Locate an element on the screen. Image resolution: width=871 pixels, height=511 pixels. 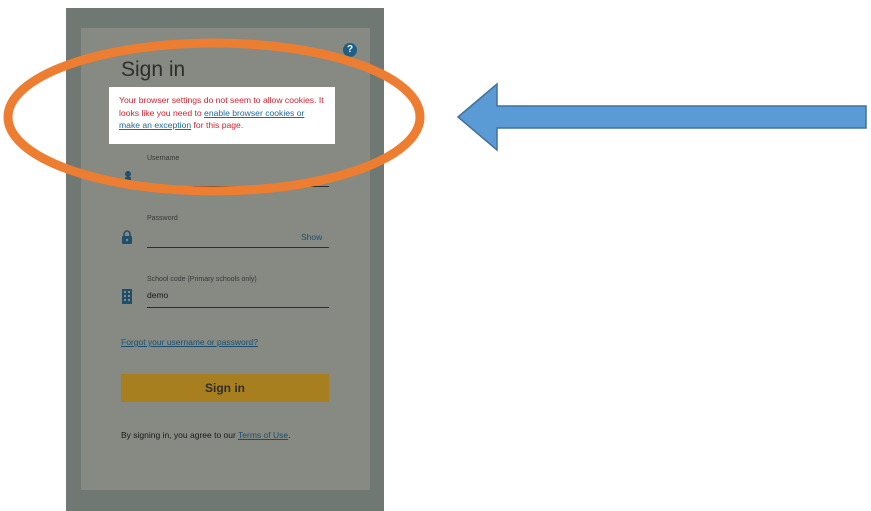
agree-text: By signing in, you agree to our is located at coordinates (180, 435).